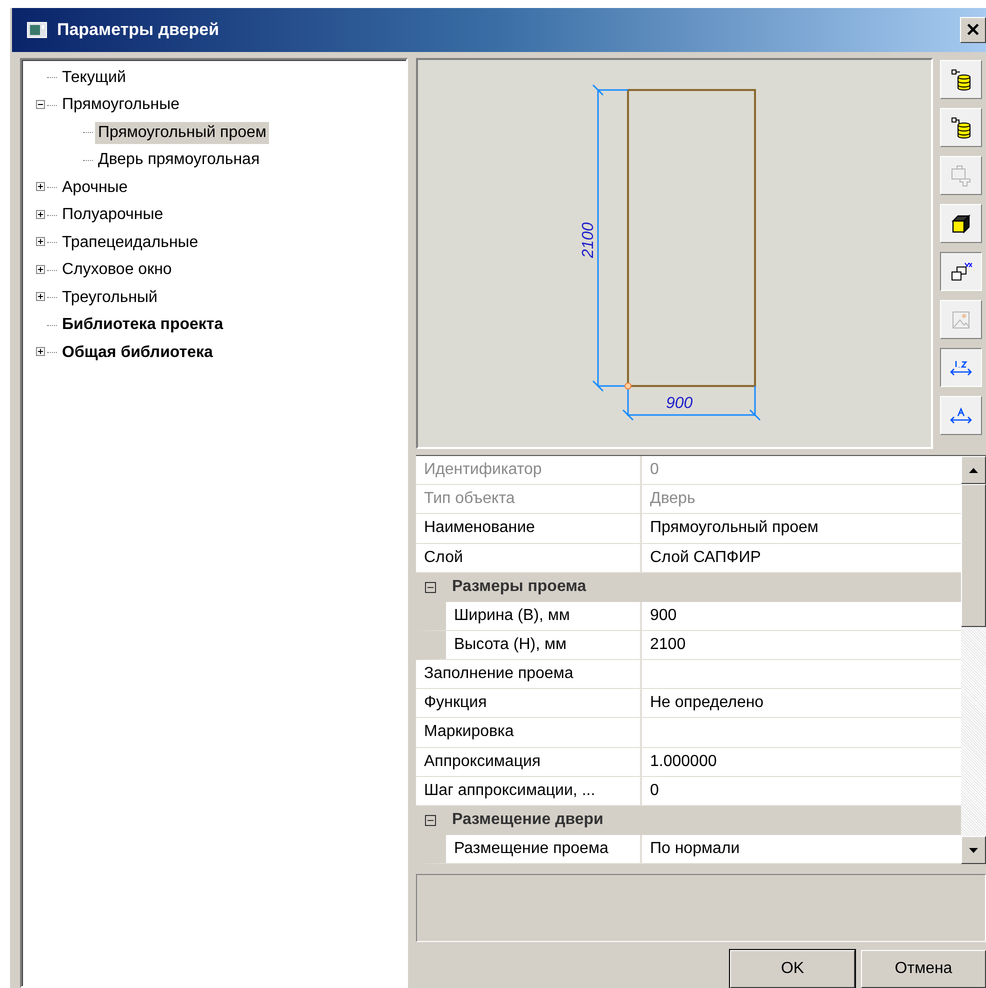  What do you see at coordinates (112, 215) in the screenshot?
I see `tree-item: Полуарочные` at bounding box center [112, 215].